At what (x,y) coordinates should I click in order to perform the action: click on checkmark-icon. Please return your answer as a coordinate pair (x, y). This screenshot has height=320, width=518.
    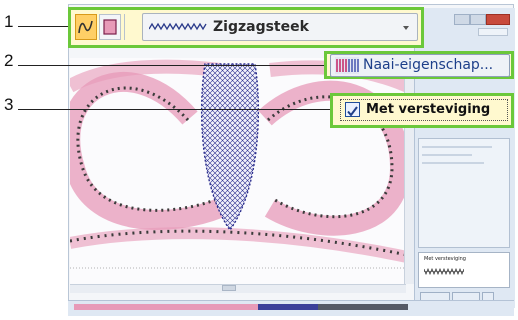
    Looking at the image, I should click on (352, 111).